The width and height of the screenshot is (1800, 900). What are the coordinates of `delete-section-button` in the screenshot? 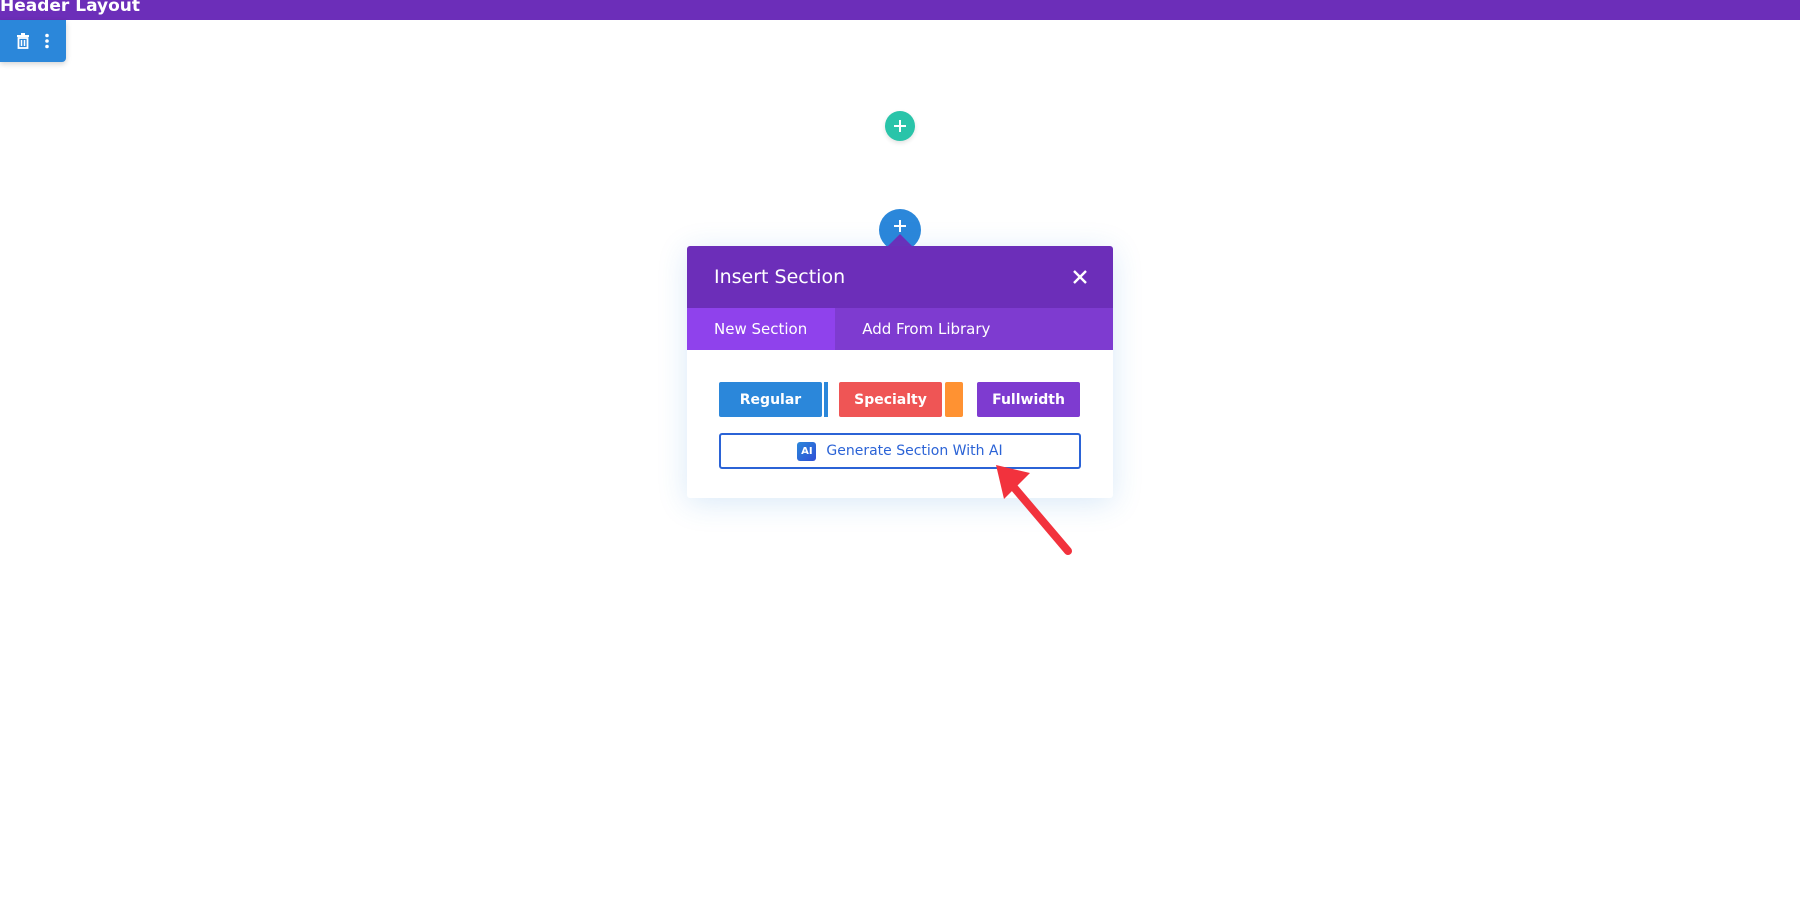 It's located at (23, 41).